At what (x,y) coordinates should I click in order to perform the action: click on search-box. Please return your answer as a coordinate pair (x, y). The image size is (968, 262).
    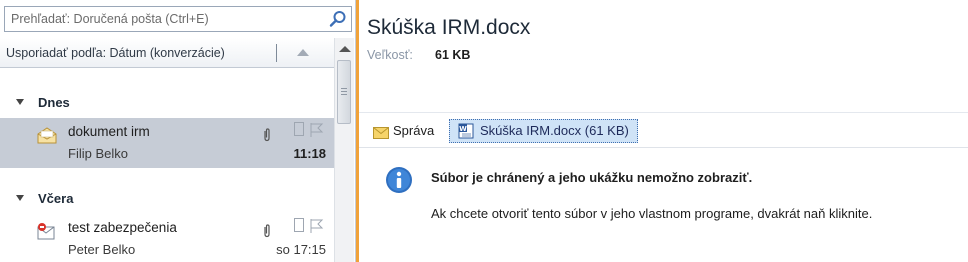
    Looking at the image, I should click on (178, 19).